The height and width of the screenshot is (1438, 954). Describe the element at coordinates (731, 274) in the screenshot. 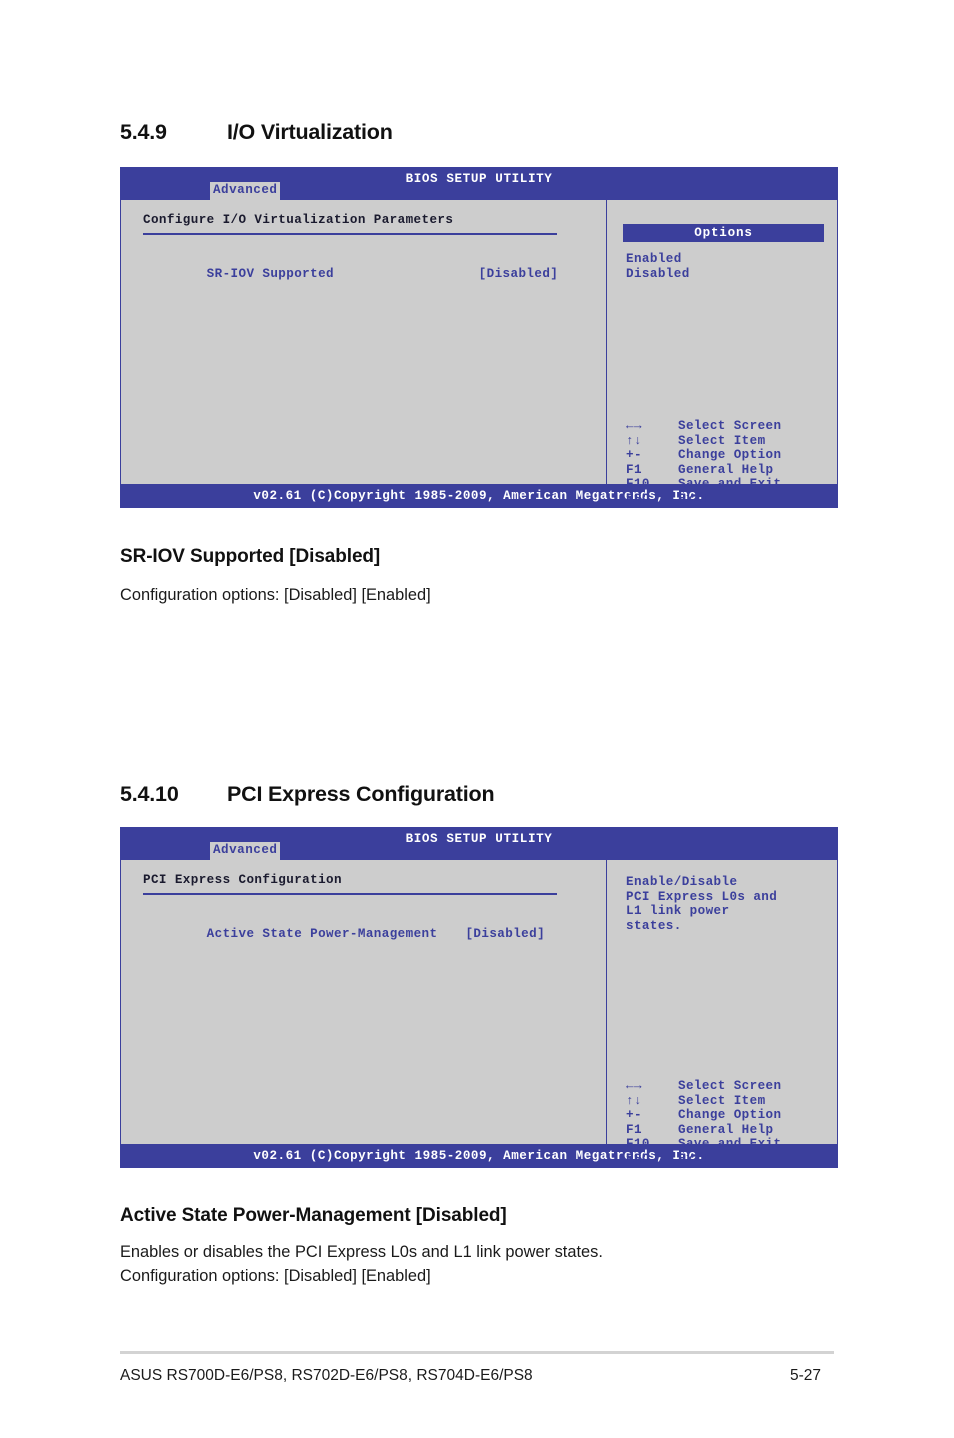

I see `option-item: Disabled` at that location.